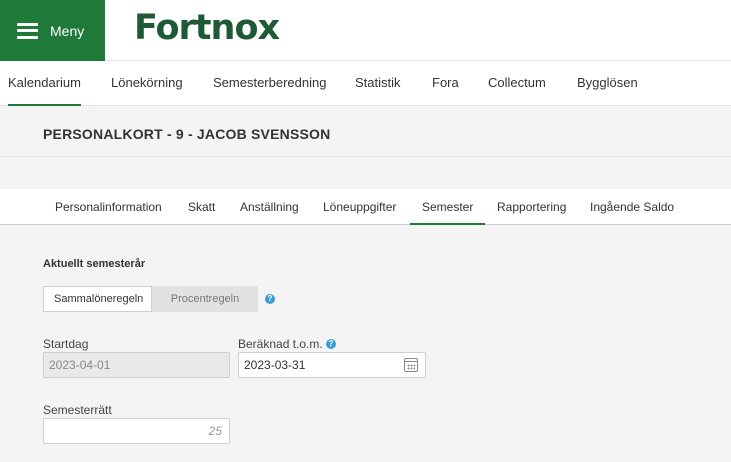 The image size is (731, 462). Describe the element at coordinates (207, 28) in the screenshot. I see `fortnox-logo: Fortnox` at that location.